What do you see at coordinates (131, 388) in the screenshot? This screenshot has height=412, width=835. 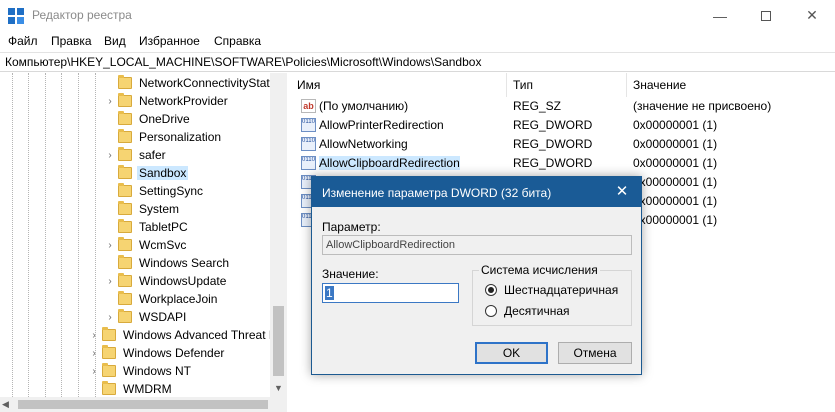 I see `tree-item: WMDRM` at bounding box center [131, 388].